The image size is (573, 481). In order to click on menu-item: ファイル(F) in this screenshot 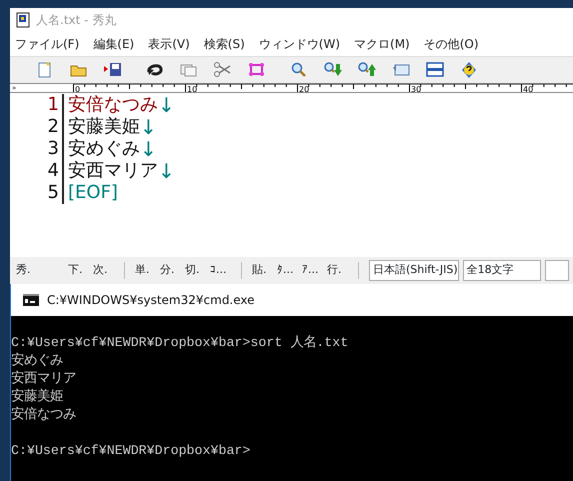, I will do `click(47, 44)`.